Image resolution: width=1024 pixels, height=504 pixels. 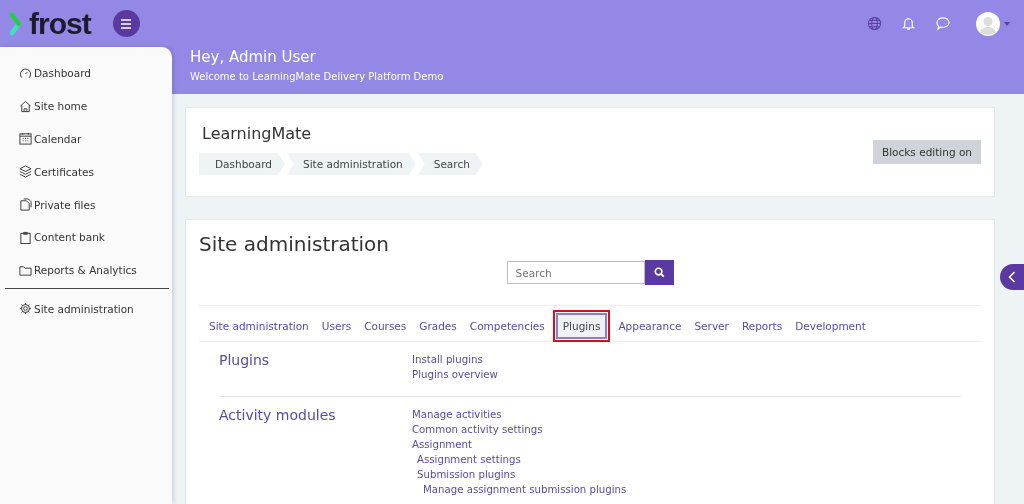 What do you see at coordinates (525, 489) in the screenshot?
I see `settings-link: Manage assignment submission plugins` at bounding box center [525, 489].